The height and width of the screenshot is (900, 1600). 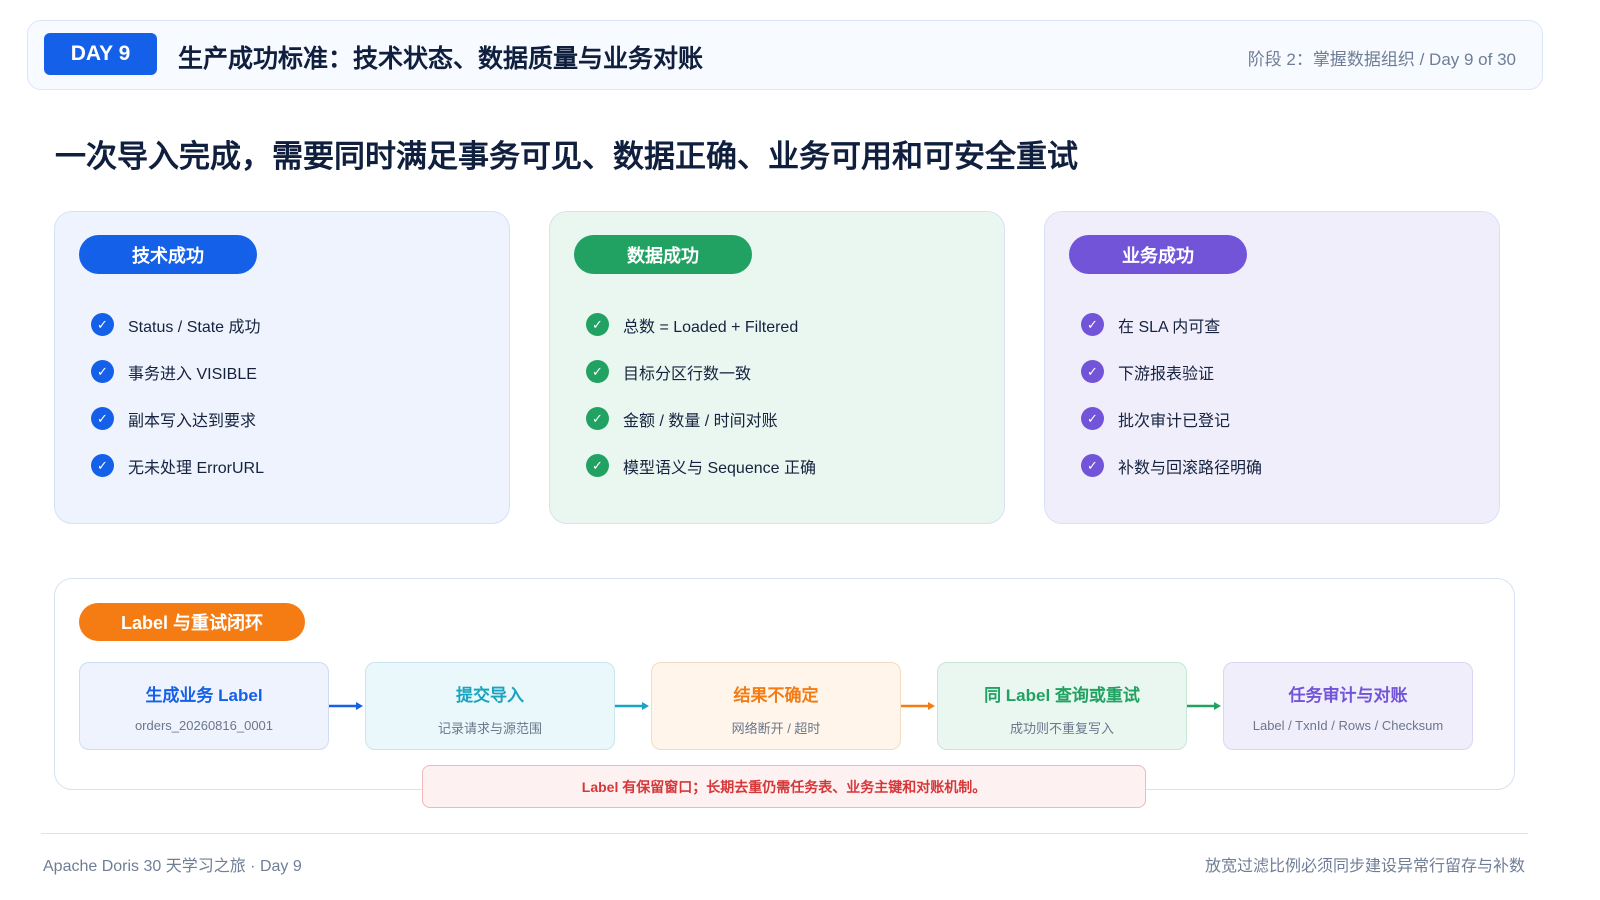 I want to click on check-item: ✓ 目标分区行数一致, so click(x=701, y=371).